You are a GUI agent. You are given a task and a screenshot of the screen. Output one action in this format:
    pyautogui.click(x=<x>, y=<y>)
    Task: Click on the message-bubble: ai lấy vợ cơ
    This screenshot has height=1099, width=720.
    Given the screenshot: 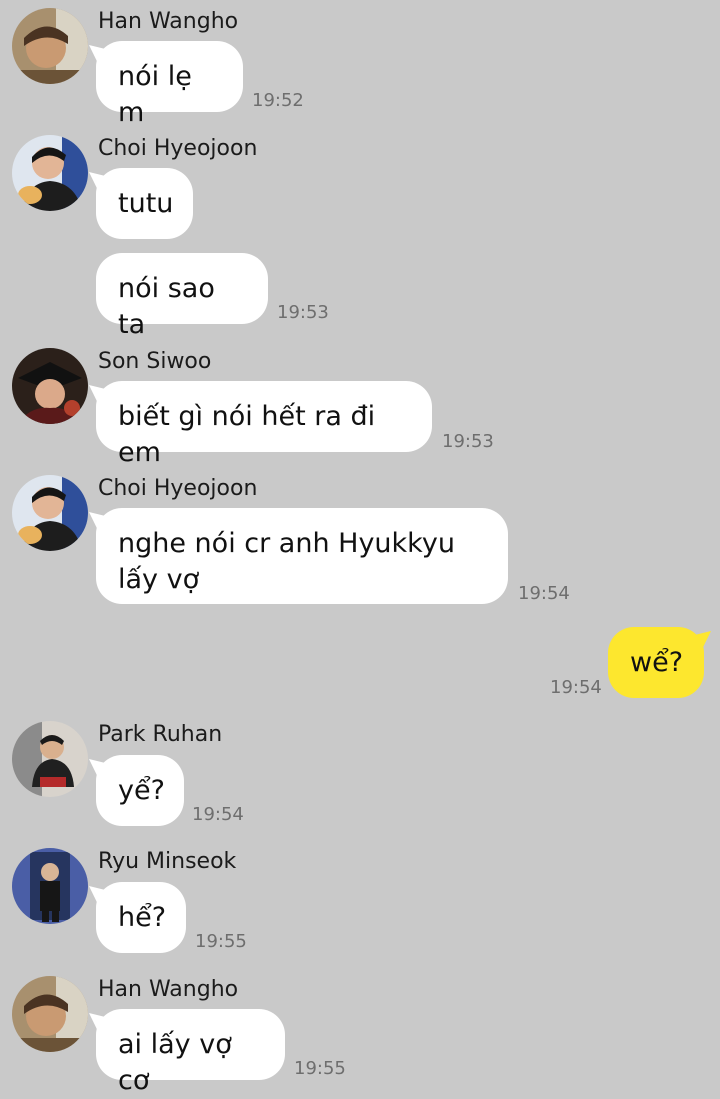 What is the action you would take?
    pyautogui.click(x=190, y=1052)
    